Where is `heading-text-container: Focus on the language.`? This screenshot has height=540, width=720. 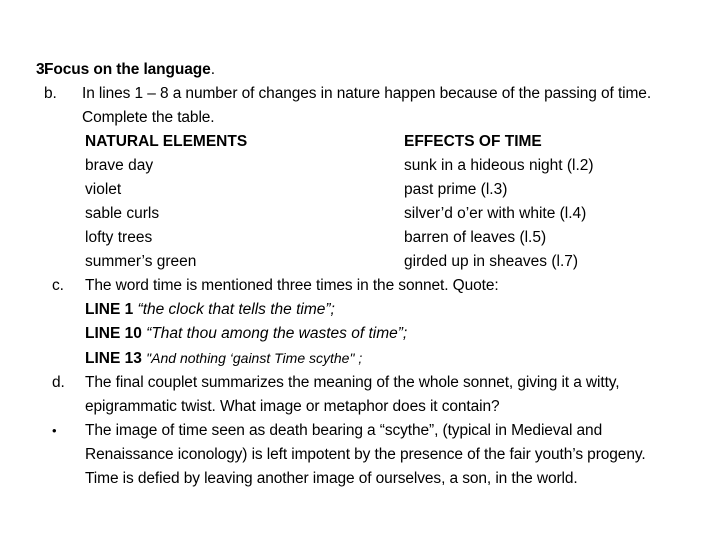 heading-text-container: Focus on the language. is located at coordinates (382, 70).